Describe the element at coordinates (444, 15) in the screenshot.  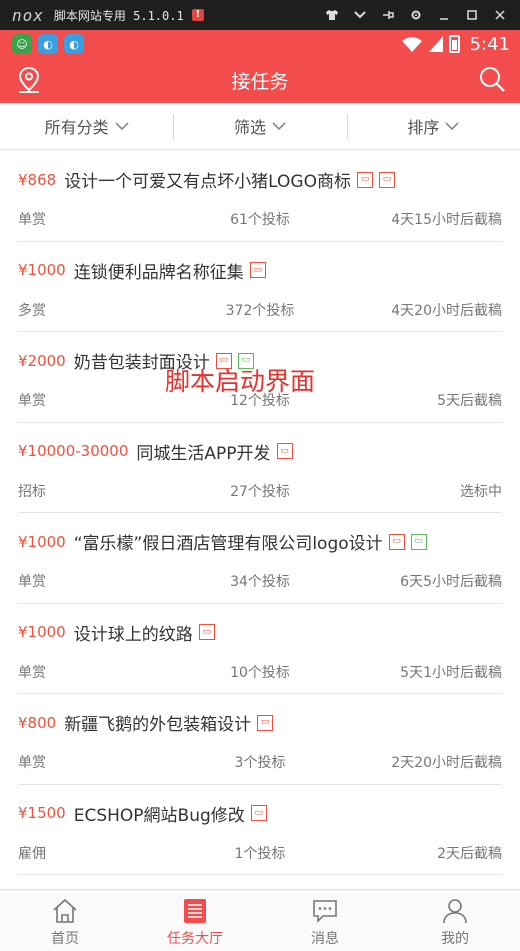
I see `minimize-icon` at that location.